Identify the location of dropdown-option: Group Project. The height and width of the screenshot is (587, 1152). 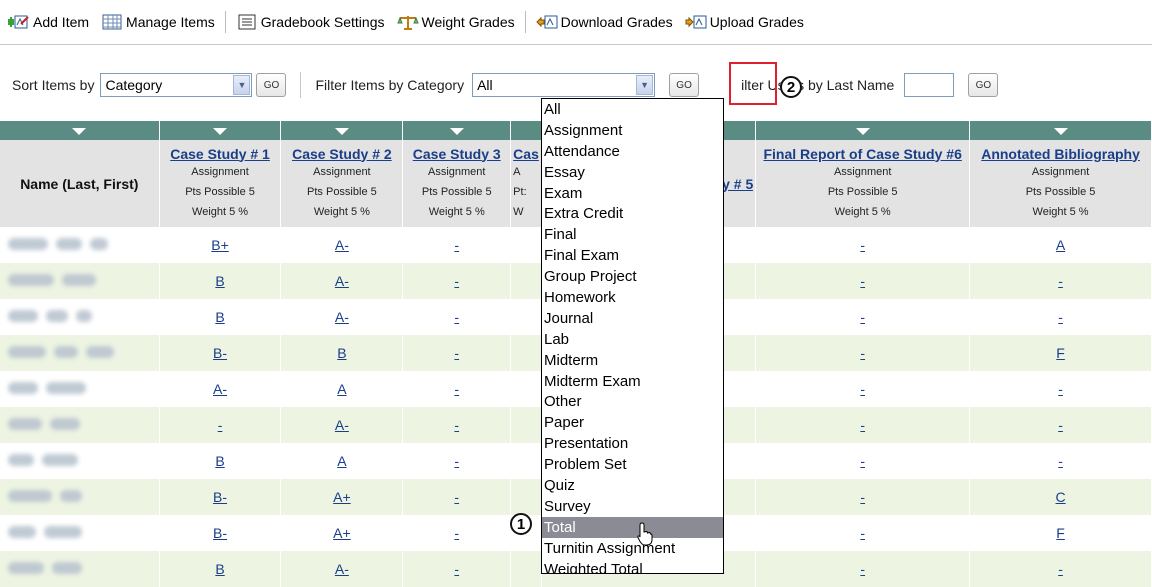
(632, 276).